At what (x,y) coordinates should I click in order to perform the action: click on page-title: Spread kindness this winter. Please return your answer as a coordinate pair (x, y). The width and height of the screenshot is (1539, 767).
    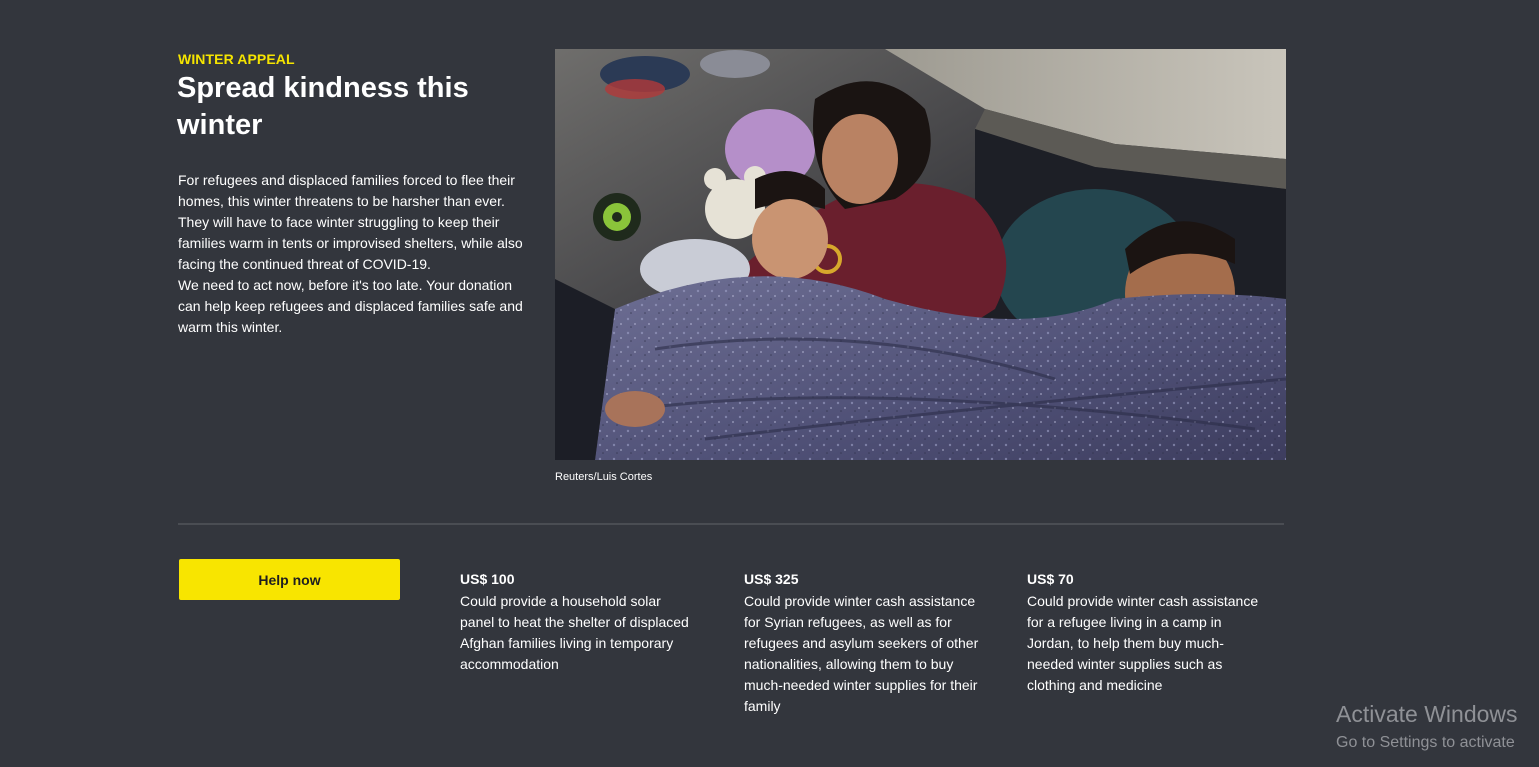
    Looking at the image, I should click on (323, 106).